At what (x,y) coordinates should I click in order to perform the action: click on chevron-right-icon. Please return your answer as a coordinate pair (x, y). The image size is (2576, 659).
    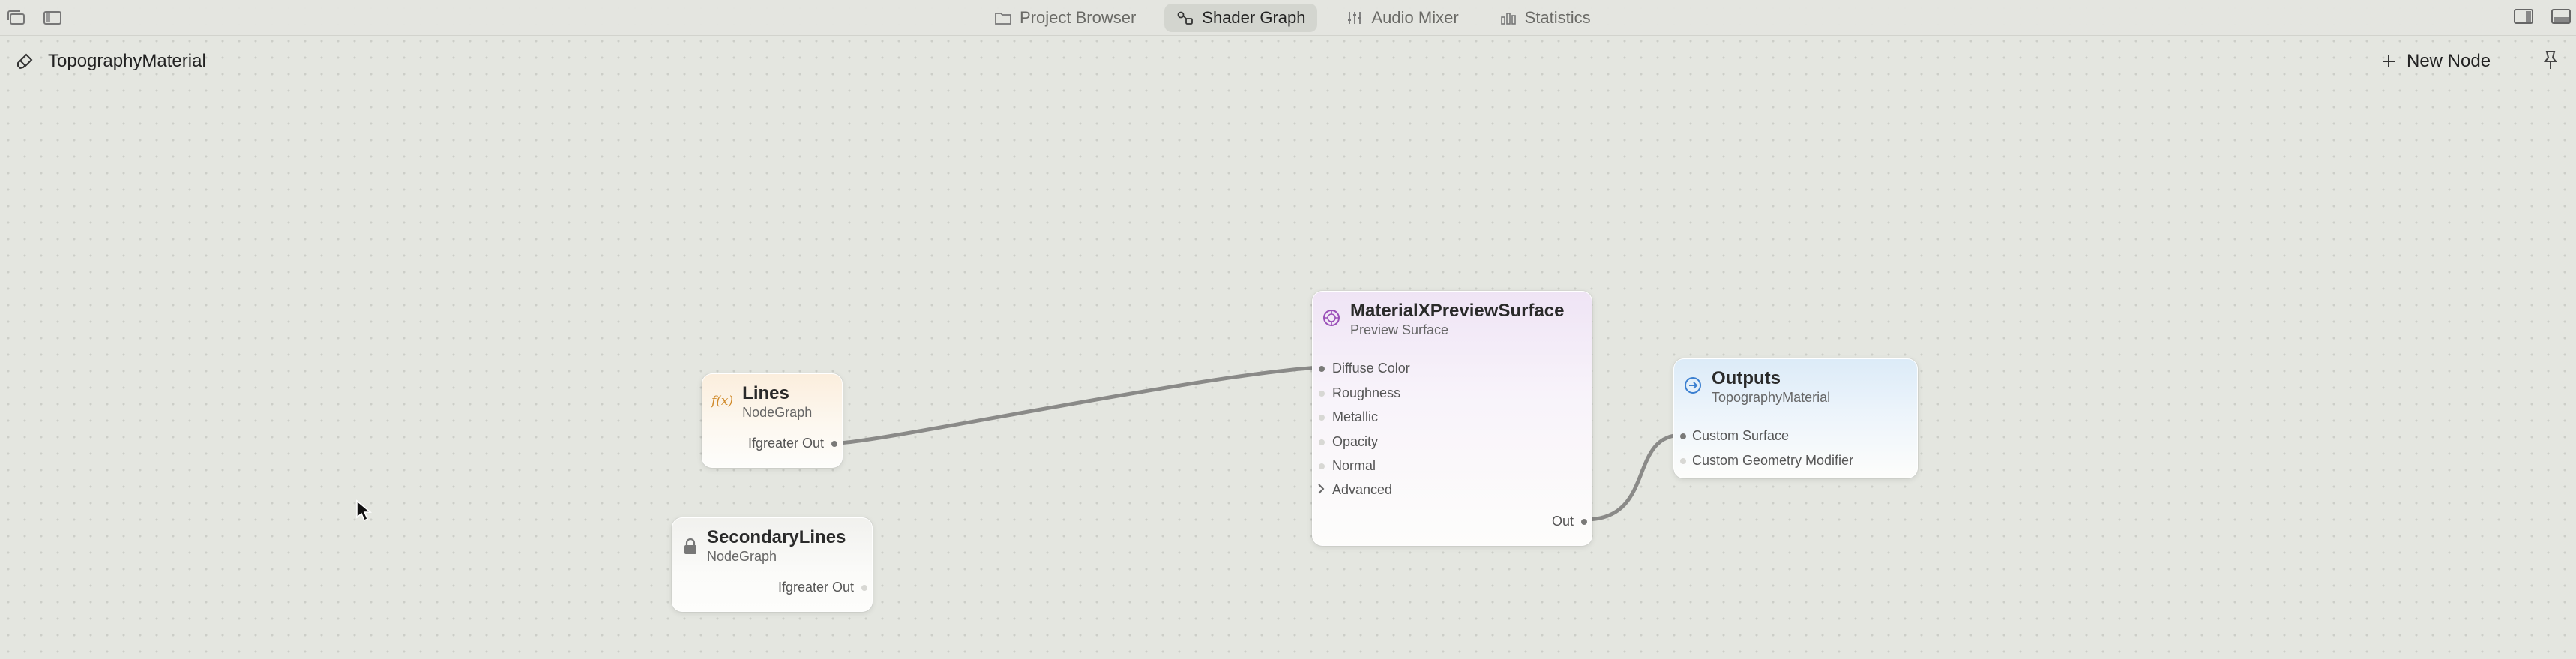
    Looking at the image, I should click on (1320, 489).